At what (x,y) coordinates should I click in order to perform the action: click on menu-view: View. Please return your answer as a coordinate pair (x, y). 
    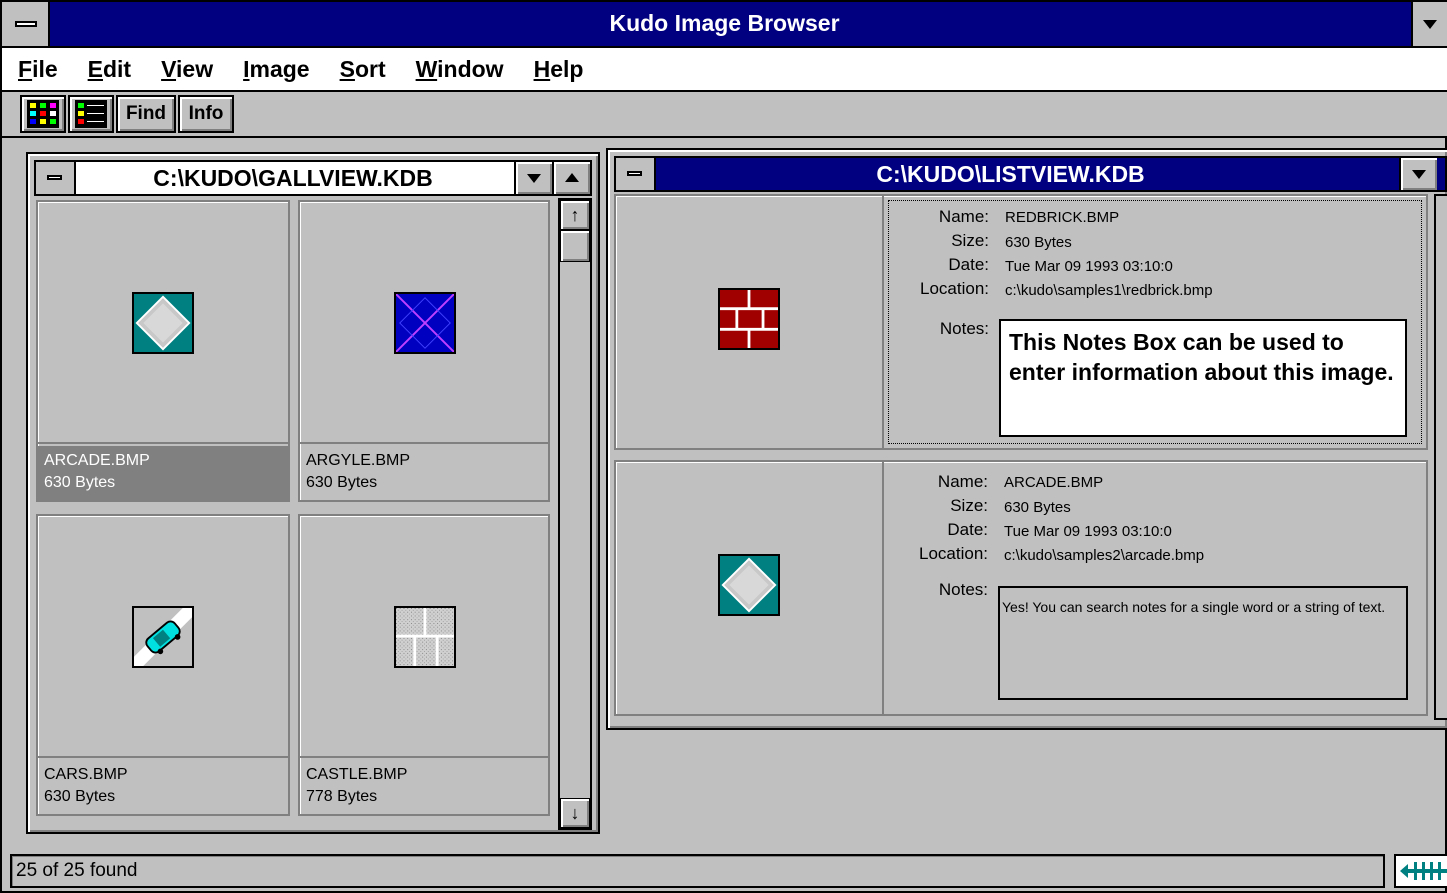
    Looking at the image, I should click on (187, 69).